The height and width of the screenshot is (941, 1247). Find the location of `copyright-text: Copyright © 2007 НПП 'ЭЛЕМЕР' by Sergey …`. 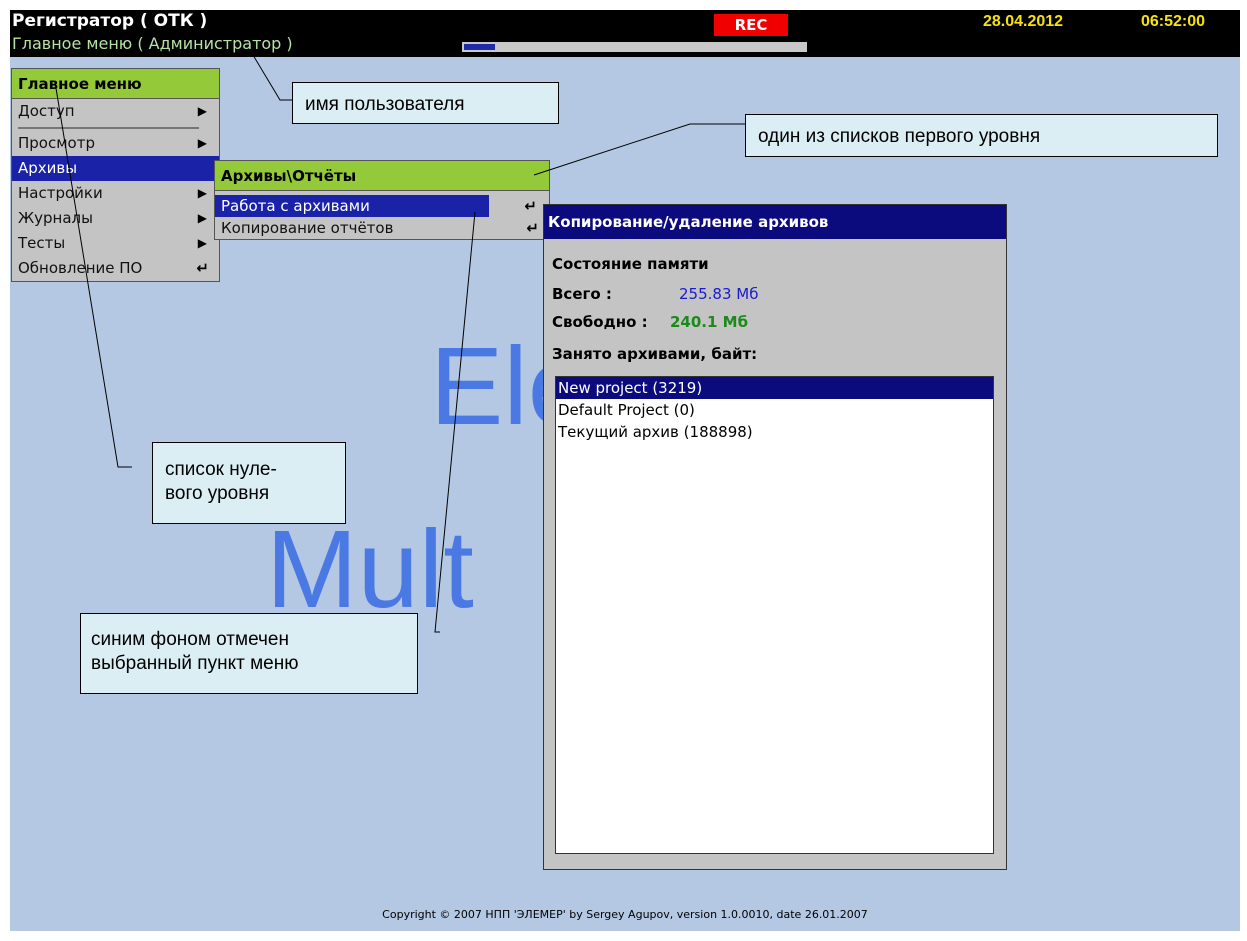

copyright-text: Copyright © 2007 НПП 'ЭЛЕМЕР' by Sergey … is located at coordinates (625, 914).